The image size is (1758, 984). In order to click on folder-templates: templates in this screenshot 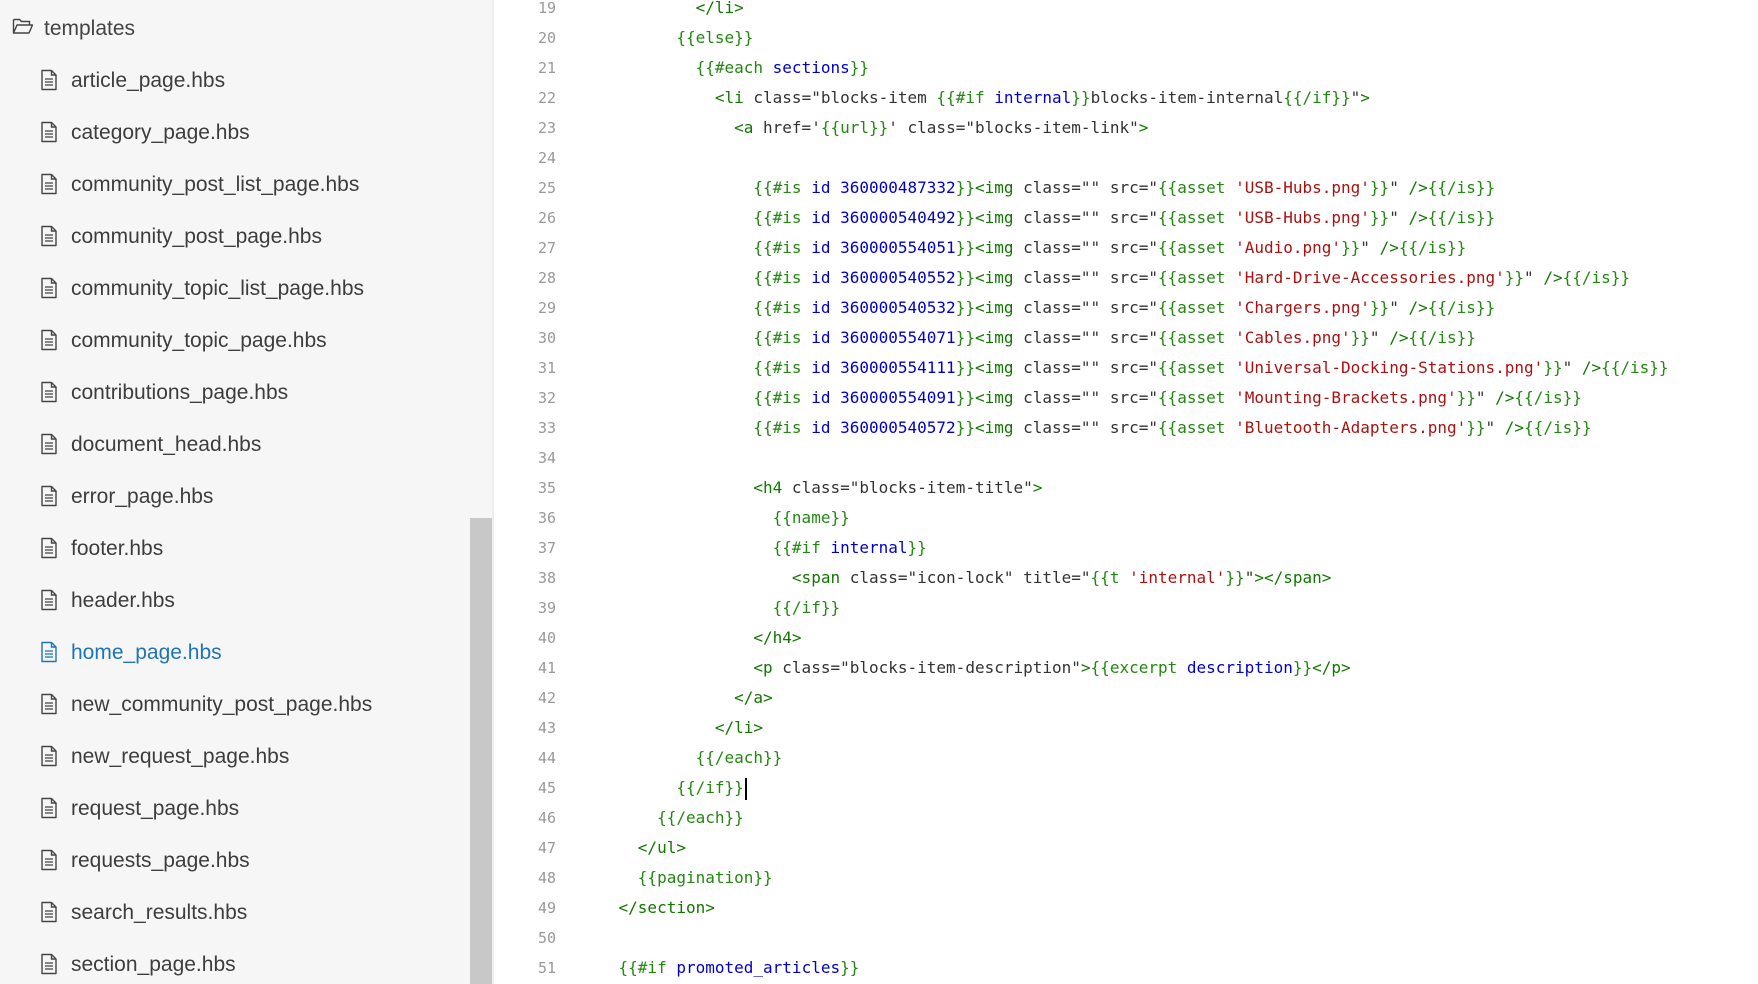, I will do `click(73, 29)`.